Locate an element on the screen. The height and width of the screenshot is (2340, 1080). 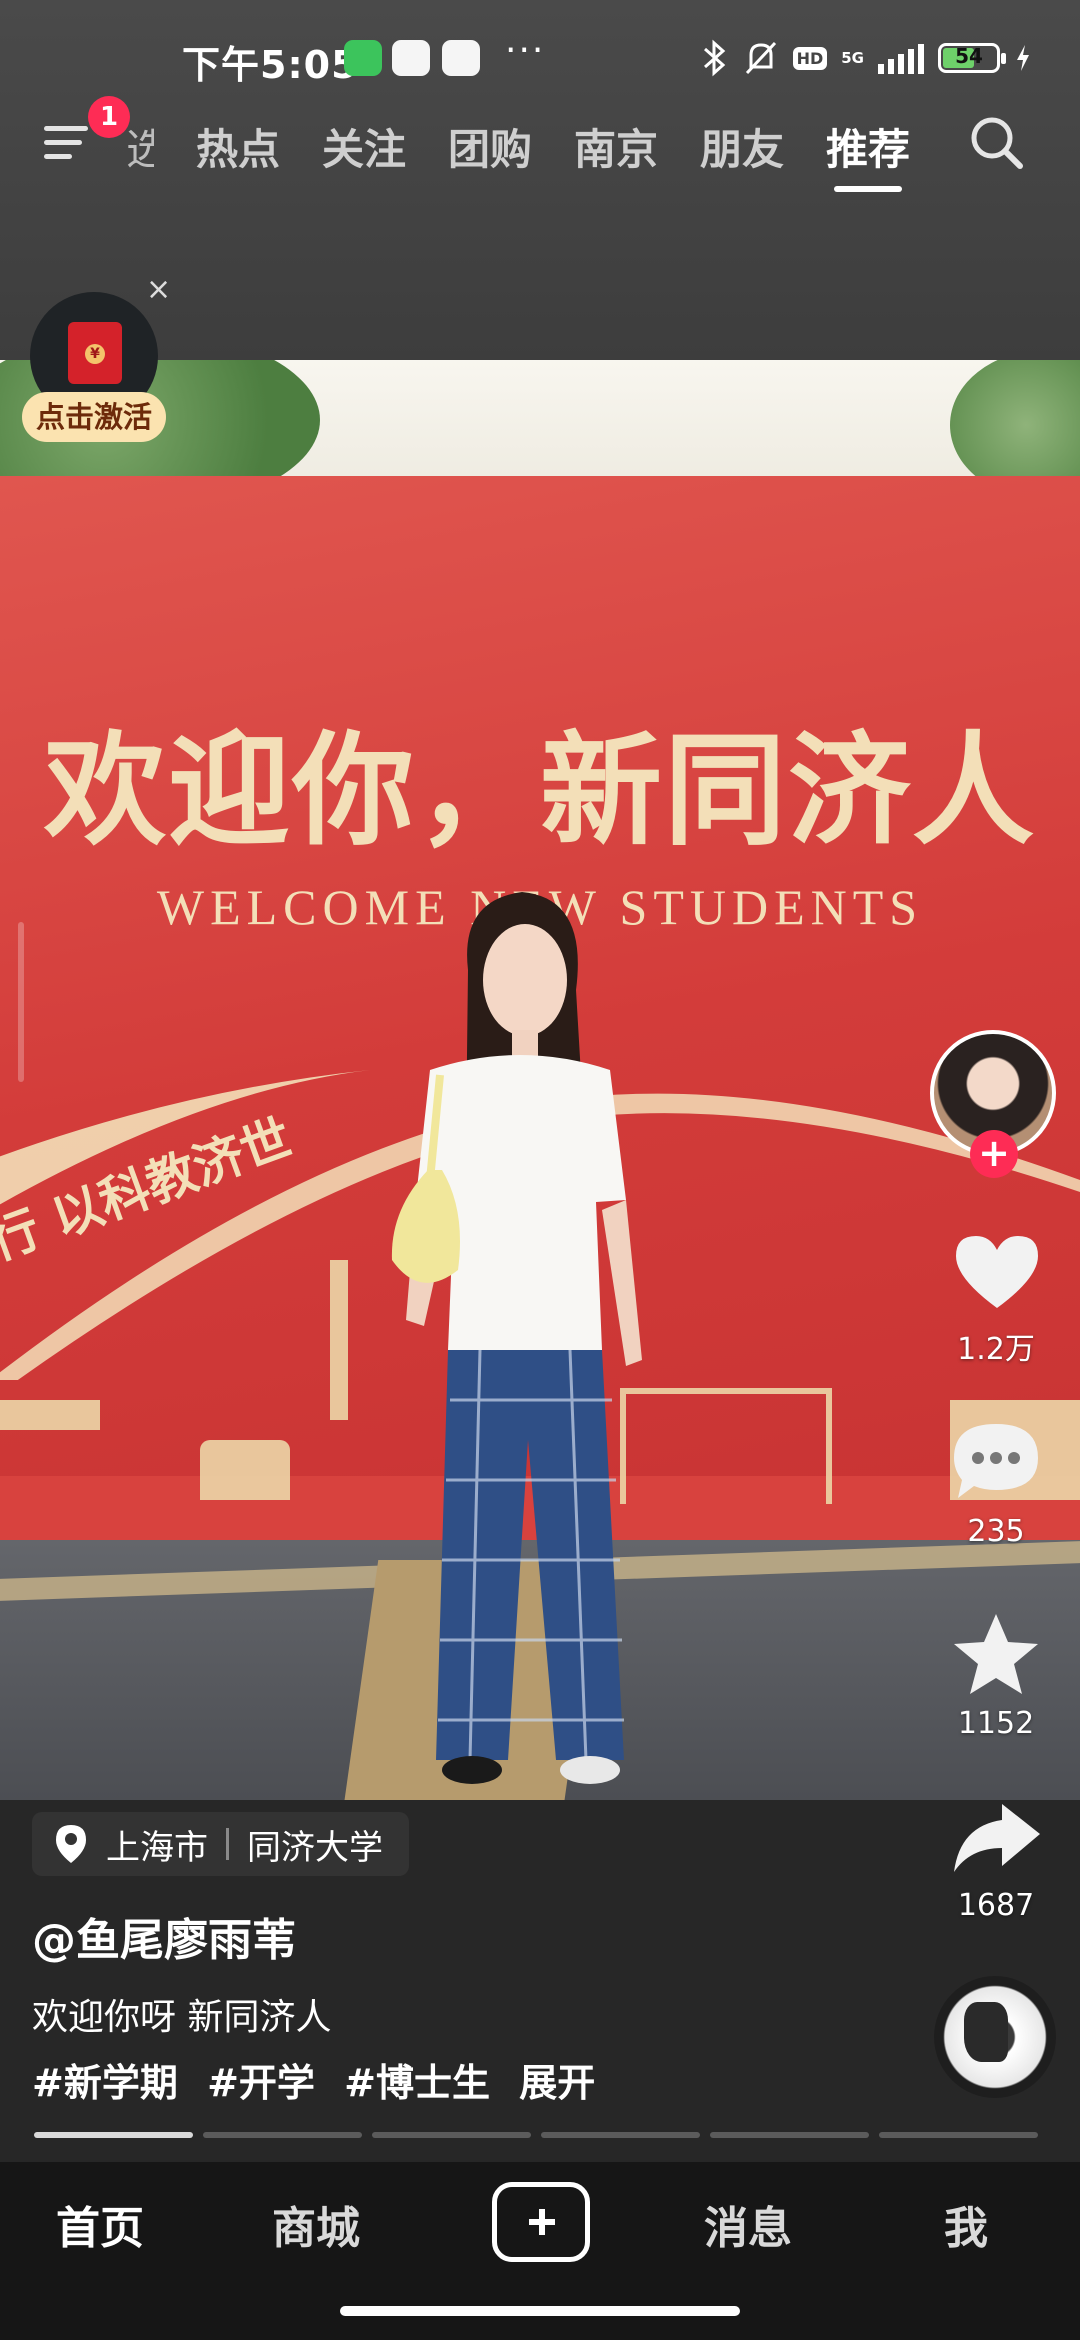
star-icon is located at coordinates (996, 1654).